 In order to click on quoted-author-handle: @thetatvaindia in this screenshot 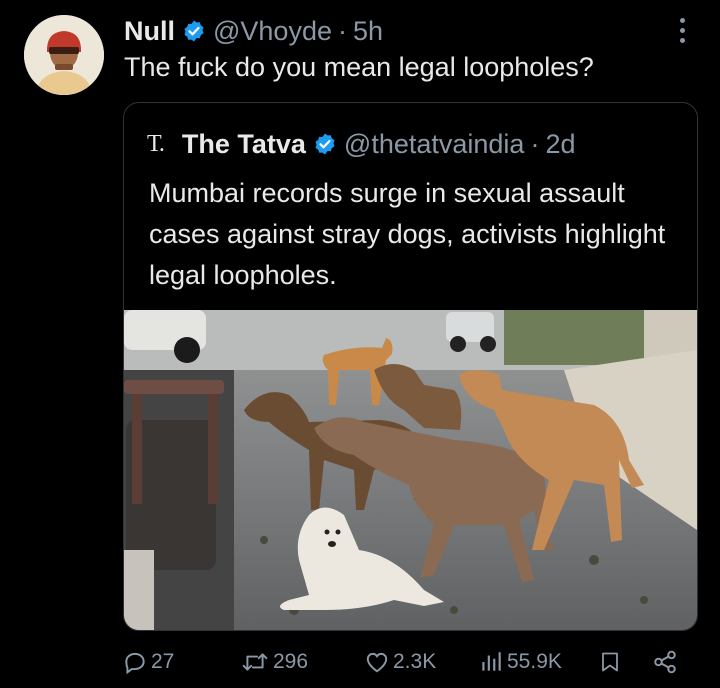, I will do `click(434, 144)`.